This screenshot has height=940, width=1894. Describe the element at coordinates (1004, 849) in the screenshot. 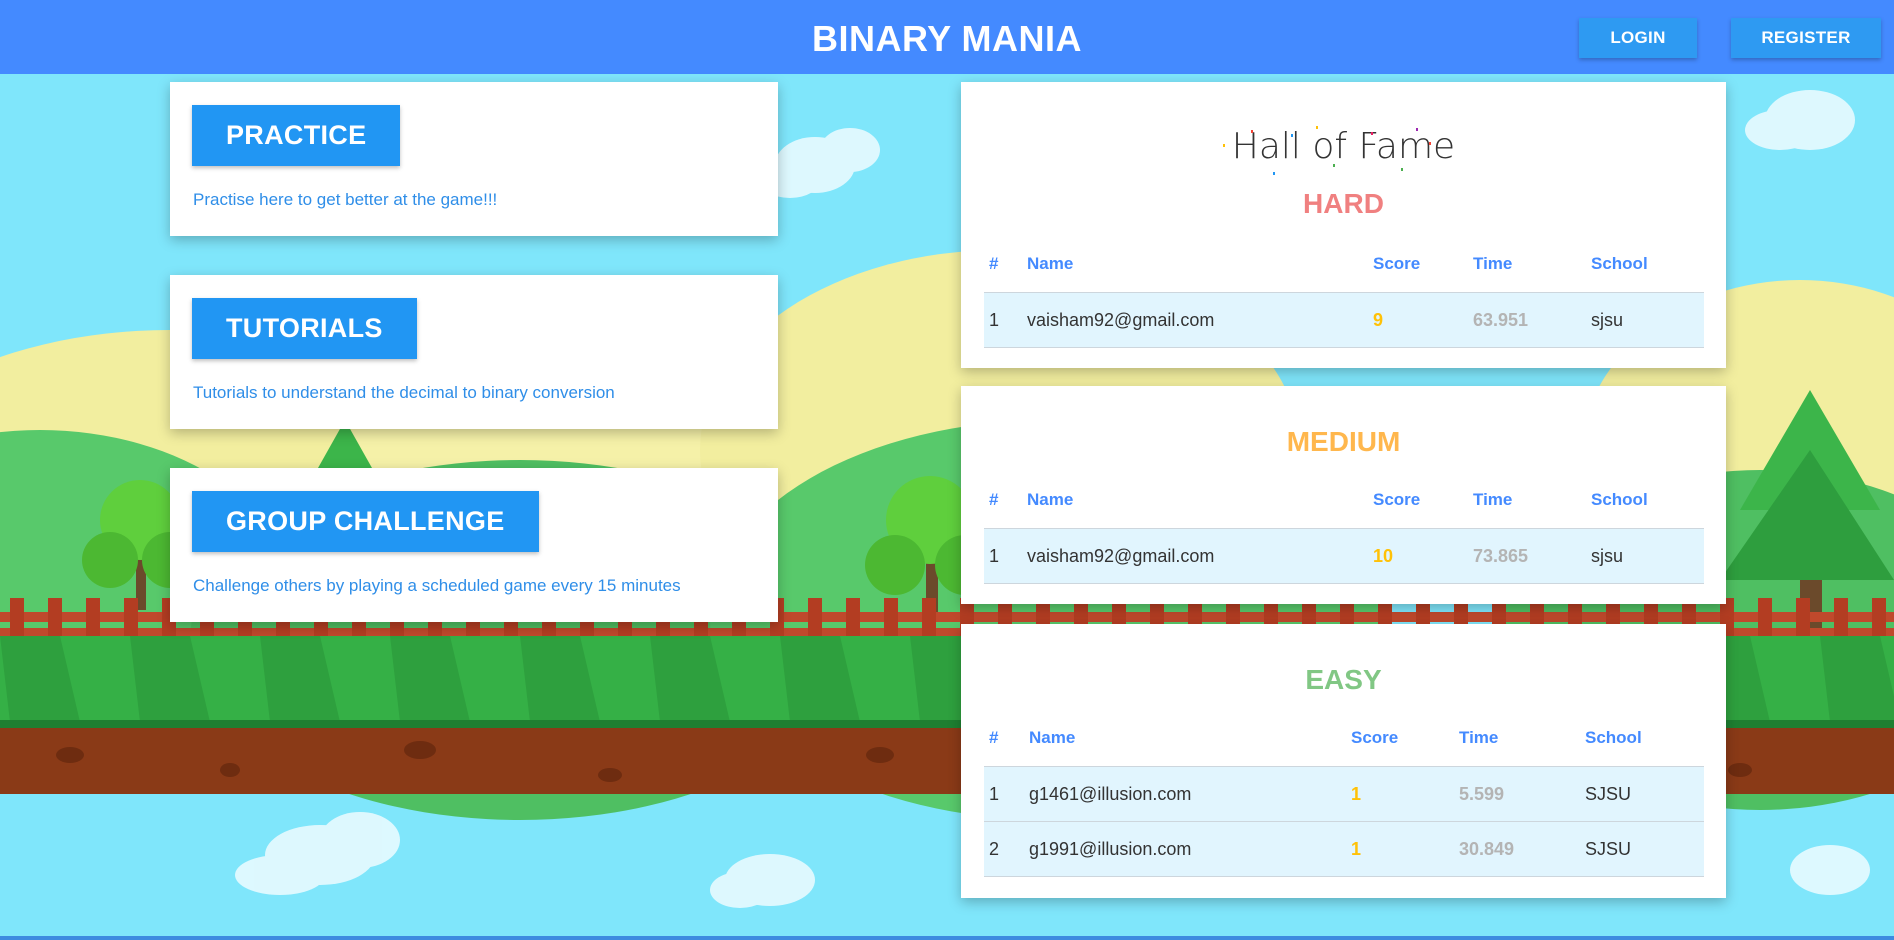

I see `rank-cell: 2` at that location.